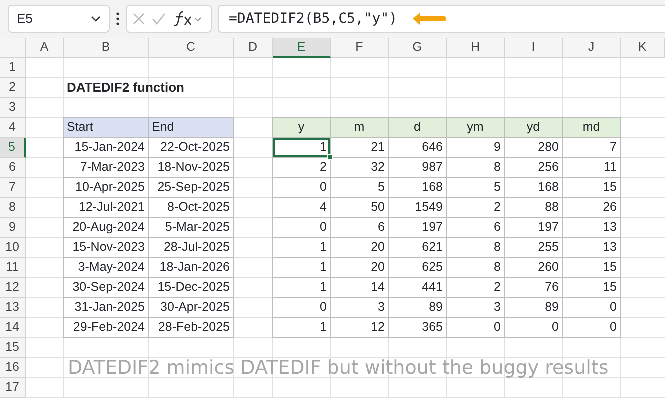 This screenshot has width=665, height=400. What do you see at coordinates (360, 168) in the screenshot?
I see `table-cell: 32` at bounding box center [360, 168].